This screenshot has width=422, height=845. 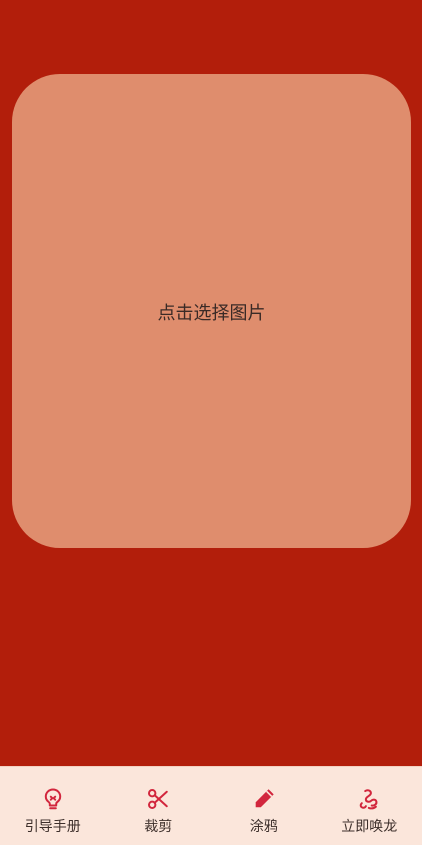 I want to click on tab-crop: 裁剪, so click(x=159, y=806).